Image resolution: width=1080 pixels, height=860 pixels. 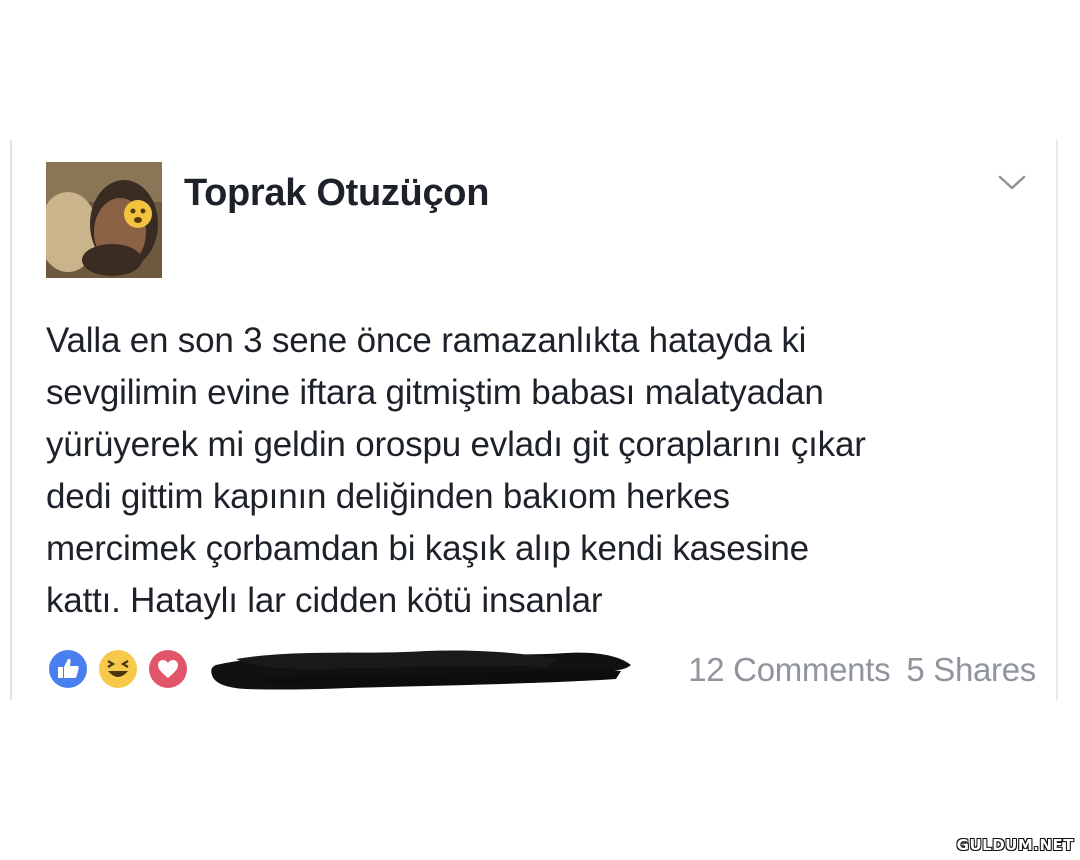 I want to click on watermark-logo: GULDUM.NET, so click(x=1015, y=845).